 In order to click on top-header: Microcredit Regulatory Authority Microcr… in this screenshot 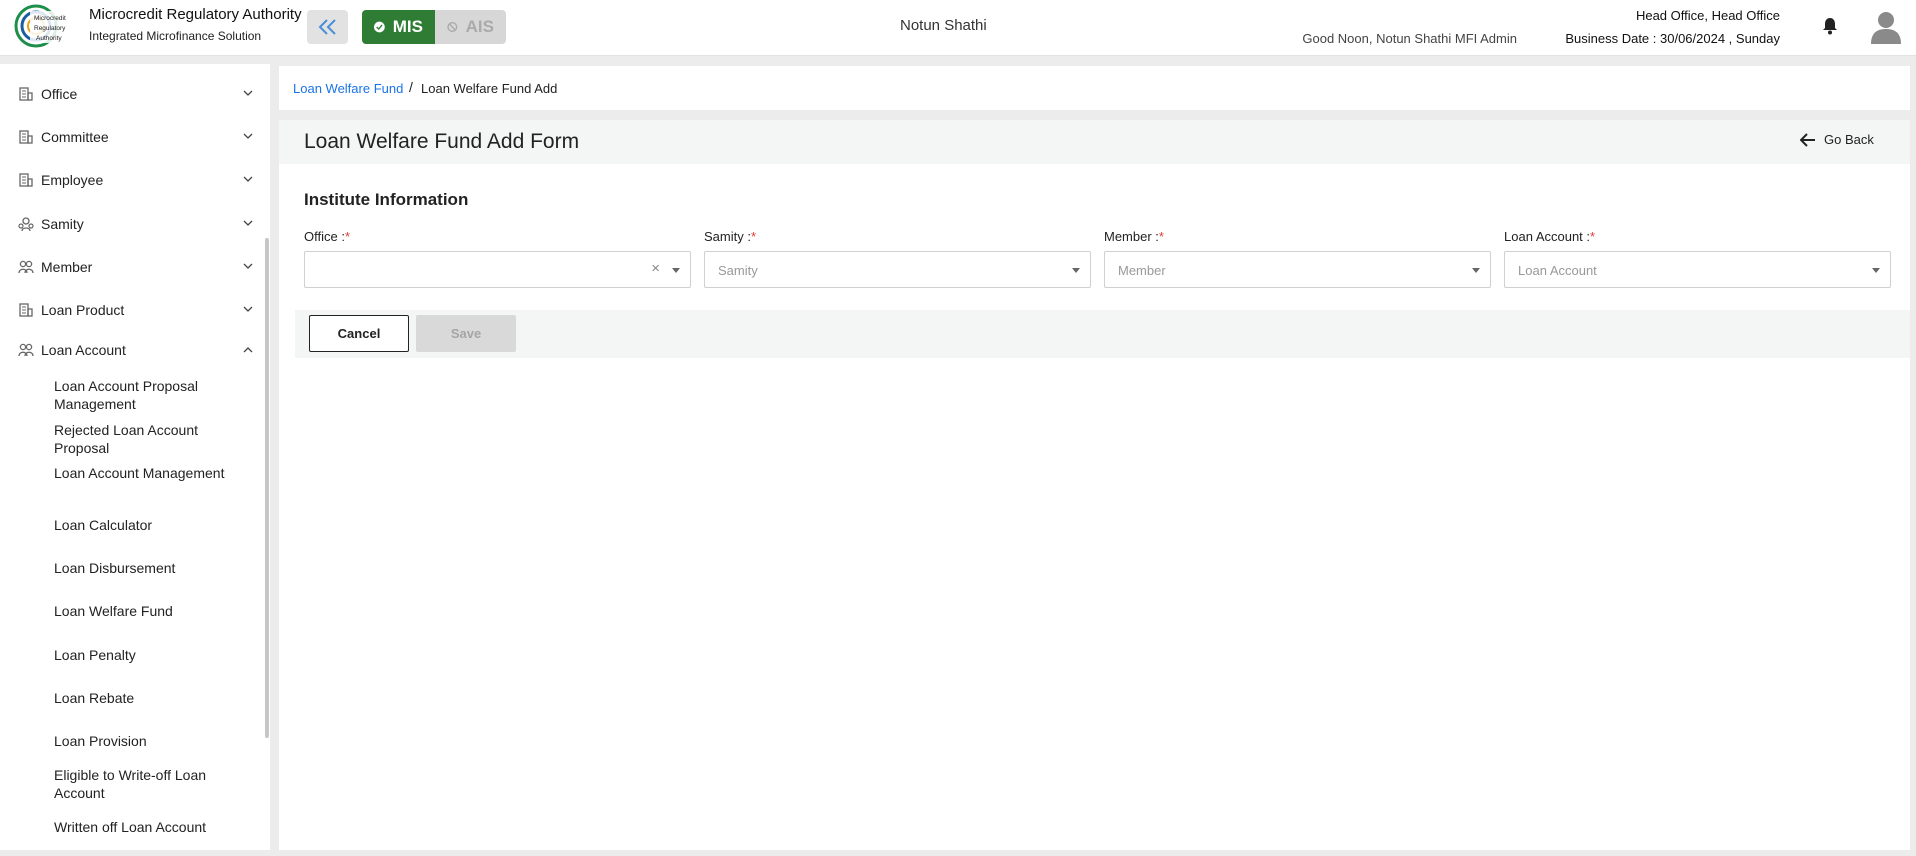, I will do `click(958, 28)`.